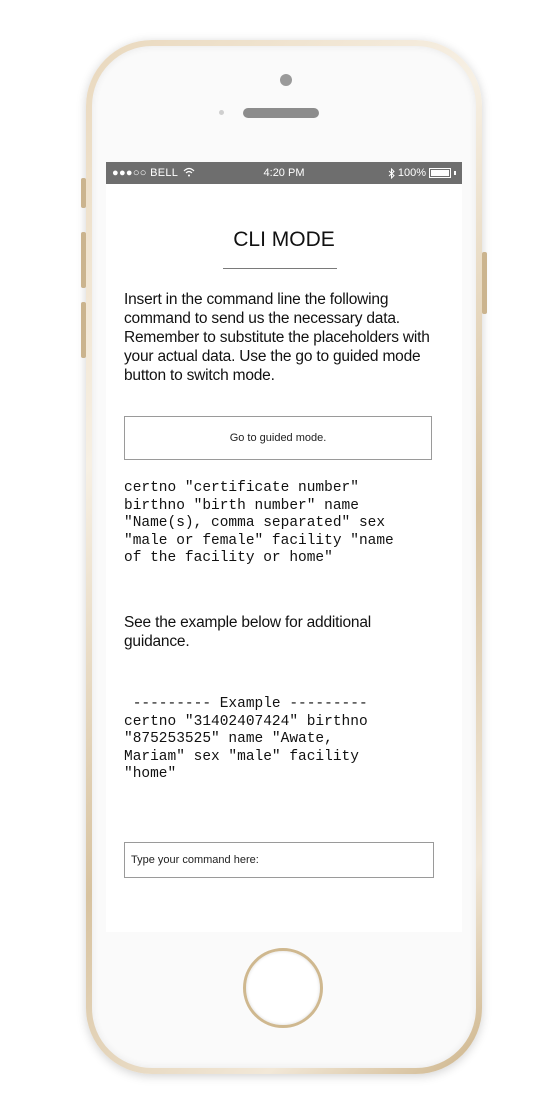 This screenshot has height=1100, width=556. Describe the element at coordinates (280, 268) in the screenshot. I see `title-divider` at that location.